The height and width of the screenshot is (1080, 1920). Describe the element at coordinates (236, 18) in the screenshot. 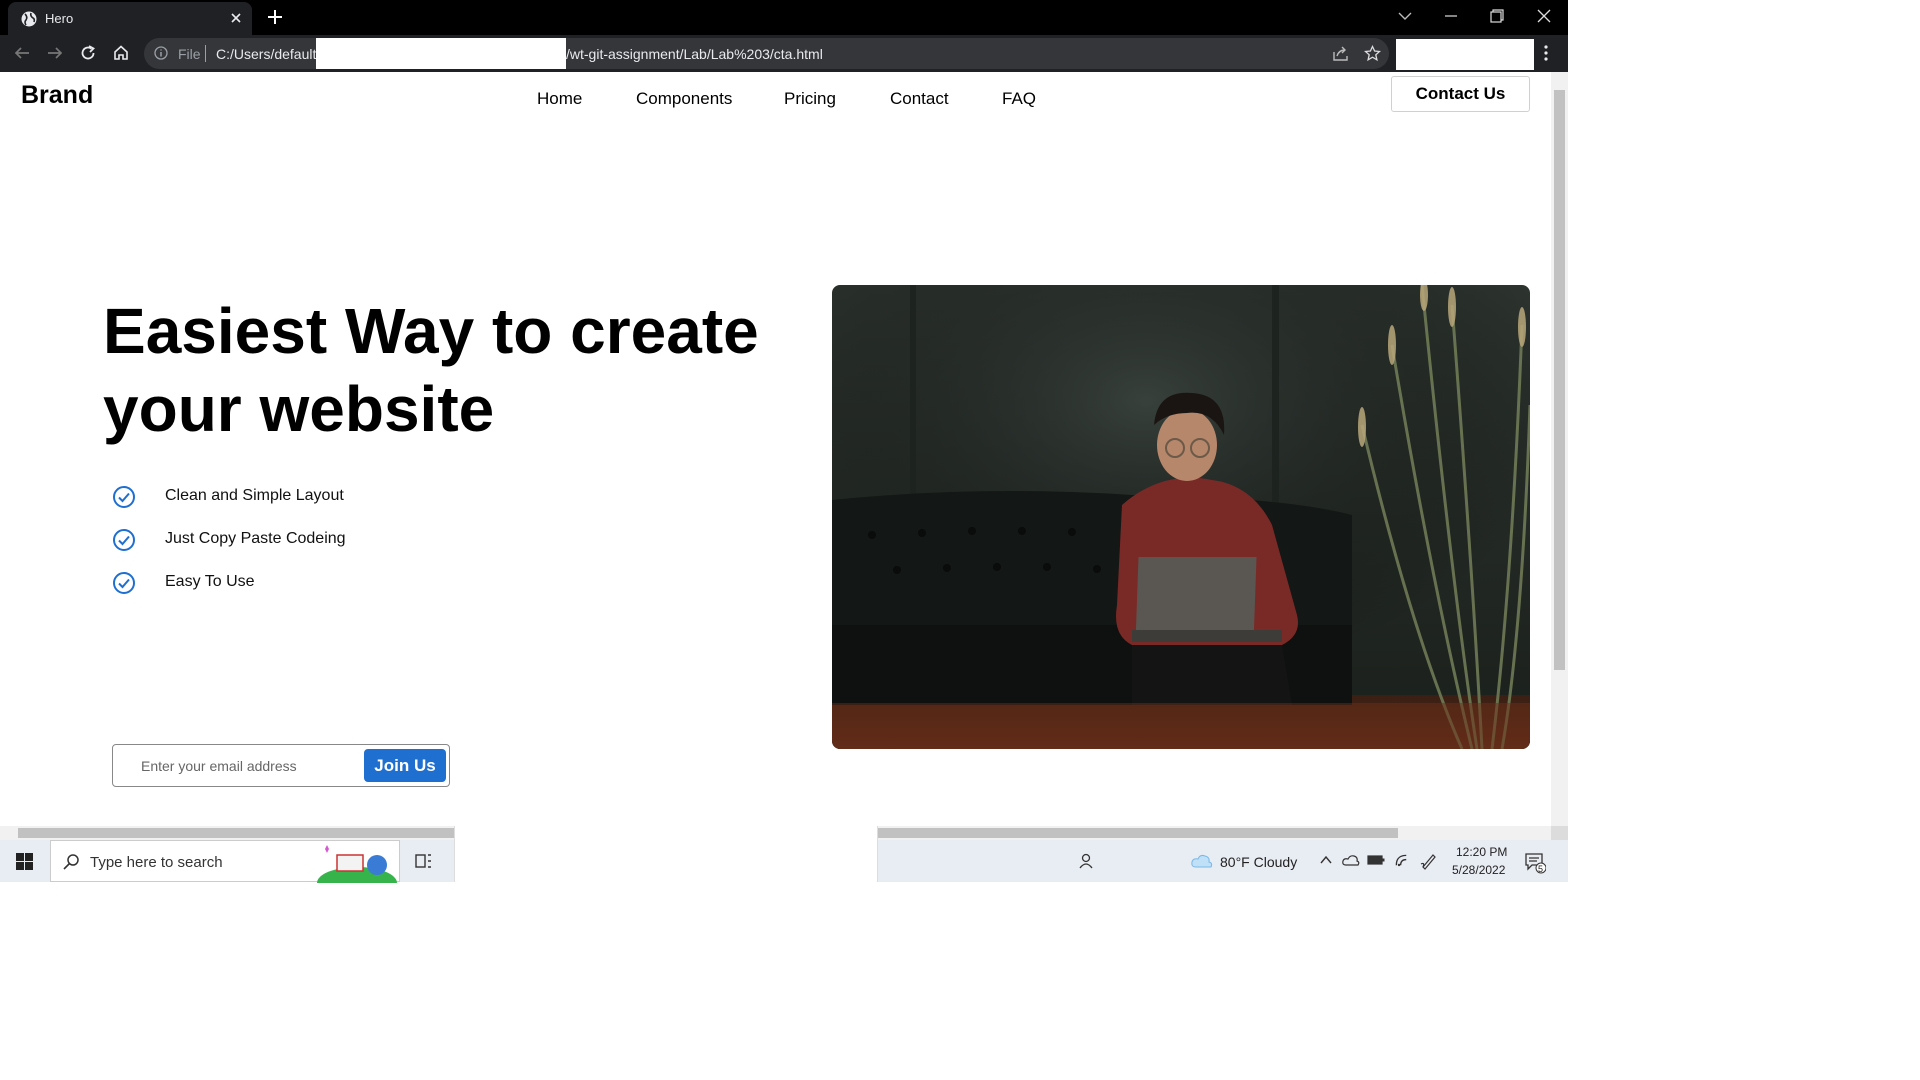

I see `close-tab-icon` at that location.